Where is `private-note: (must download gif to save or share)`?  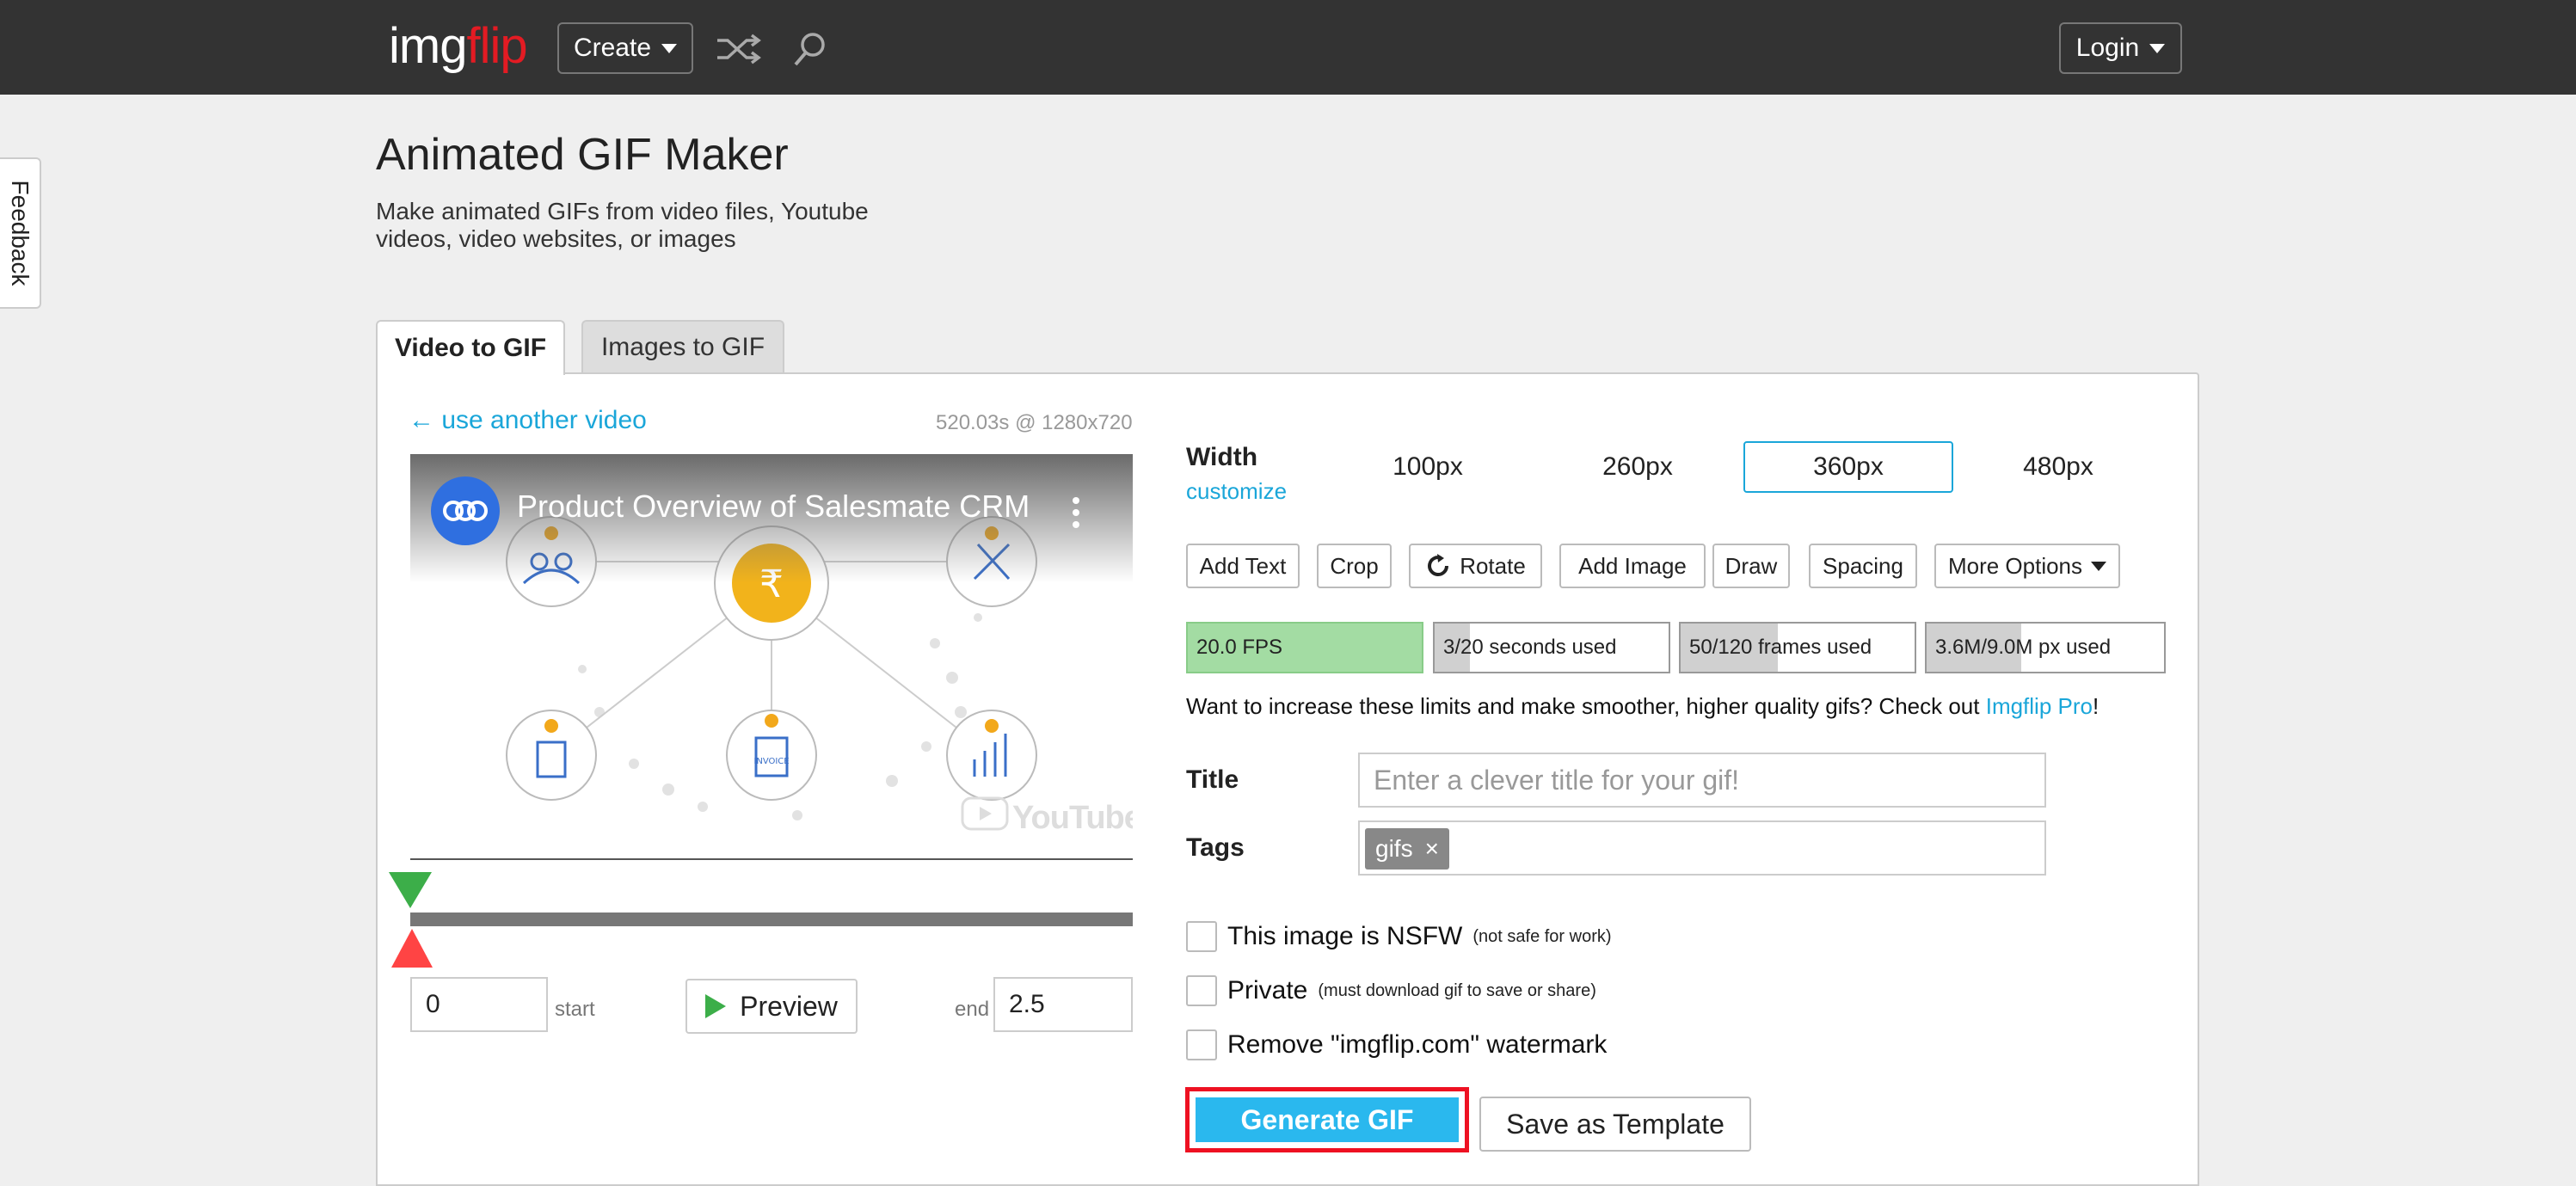
private-note: (must download gif to save or share) is located at coordinates (1457, 990).